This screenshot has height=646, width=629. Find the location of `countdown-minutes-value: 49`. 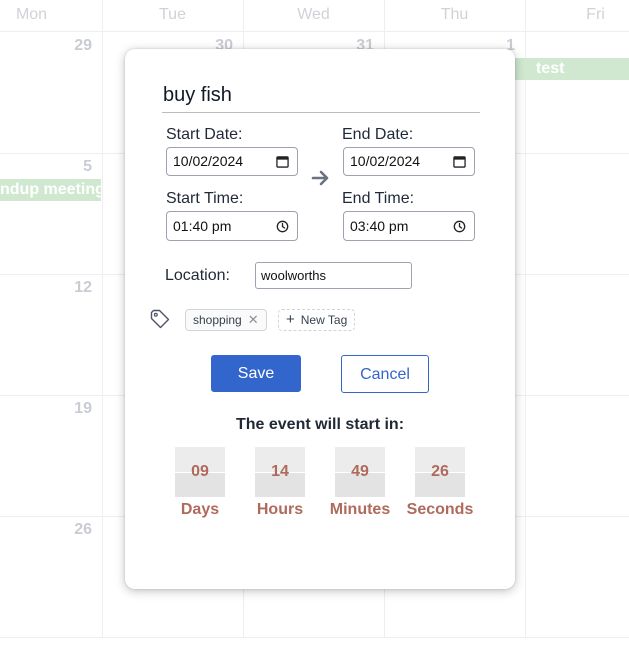

countdown-minutes-value: 49 is located at coordinates (360, 471).